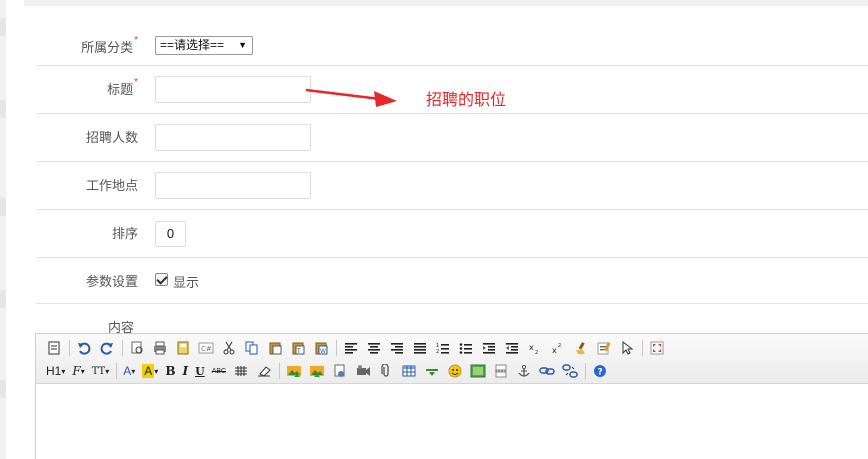 This screenshot has width=868, height=459. What do you see at coordinates (111, 281) in the screenshot?
I see `params-label: 参数设置` at bounding box center [111, 281].